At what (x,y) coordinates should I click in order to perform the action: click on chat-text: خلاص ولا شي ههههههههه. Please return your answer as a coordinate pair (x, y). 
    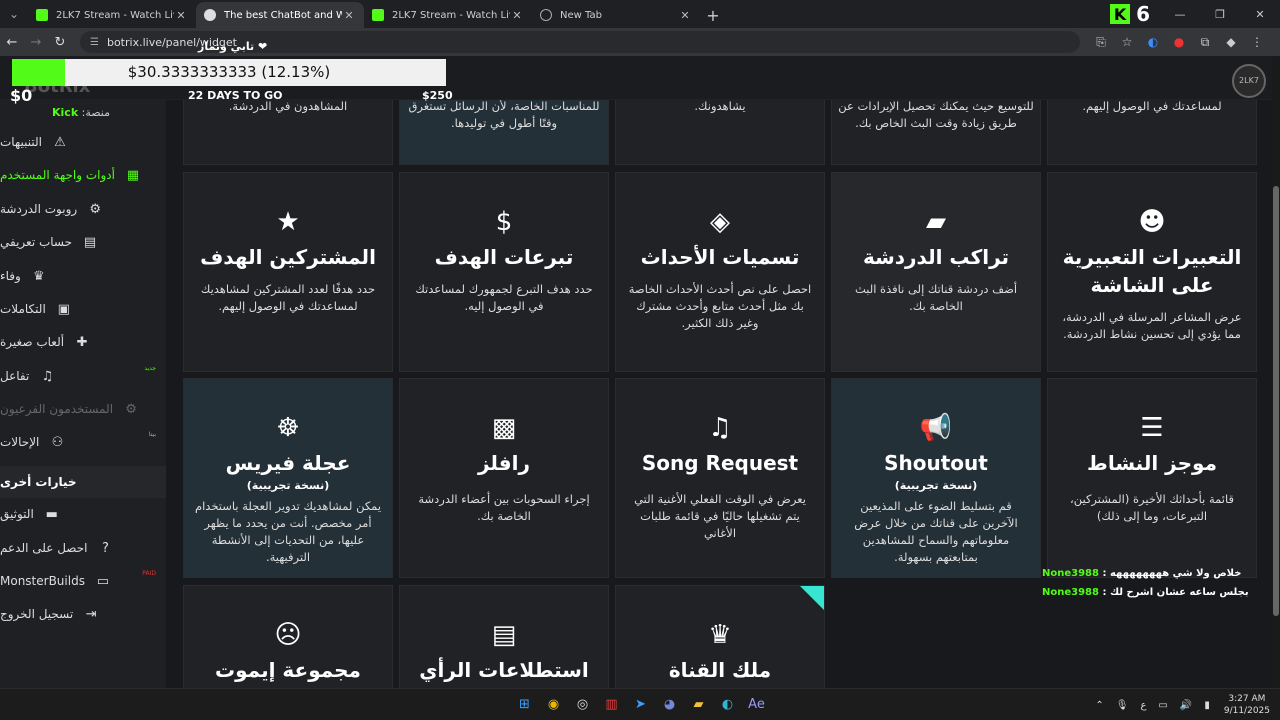
    Looking at the image, I should click on (1175, 573).